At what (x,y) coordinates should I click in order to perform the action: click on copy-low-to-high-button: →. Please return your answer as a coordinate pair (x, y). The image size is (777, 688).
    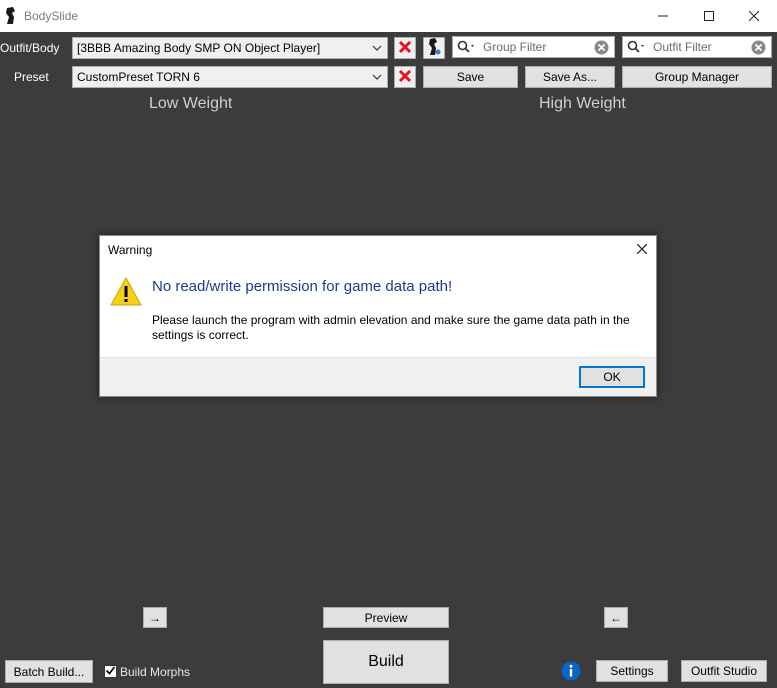
    Looking at the image, I should click on (155, 617).